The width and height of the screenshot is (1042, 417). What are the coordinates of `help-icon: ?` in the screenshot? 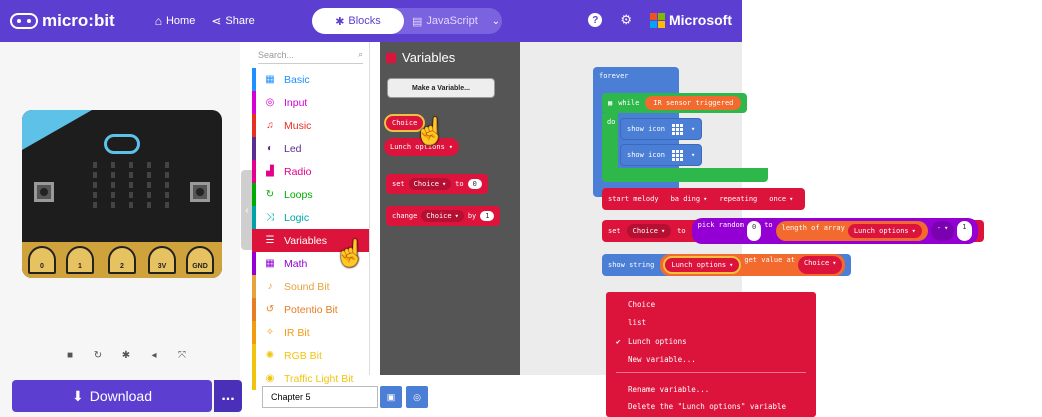 It's located at (595, 20).